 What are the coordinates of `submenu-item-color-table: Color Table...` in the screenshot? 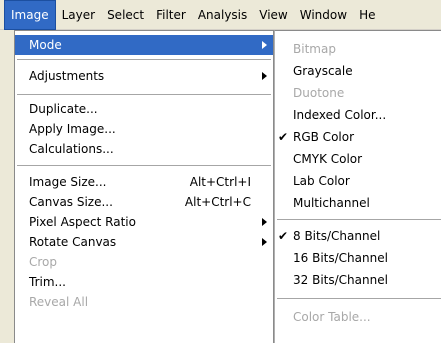 It's located at (358, 317).